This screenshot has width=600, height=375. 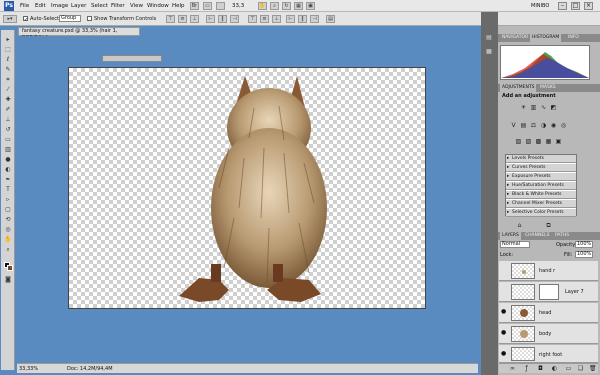 What do you see at coordinates (276, 19) in the screenshot?
I see `distribute-bottom-icon: ⊥` at bounding box center [276, 19].